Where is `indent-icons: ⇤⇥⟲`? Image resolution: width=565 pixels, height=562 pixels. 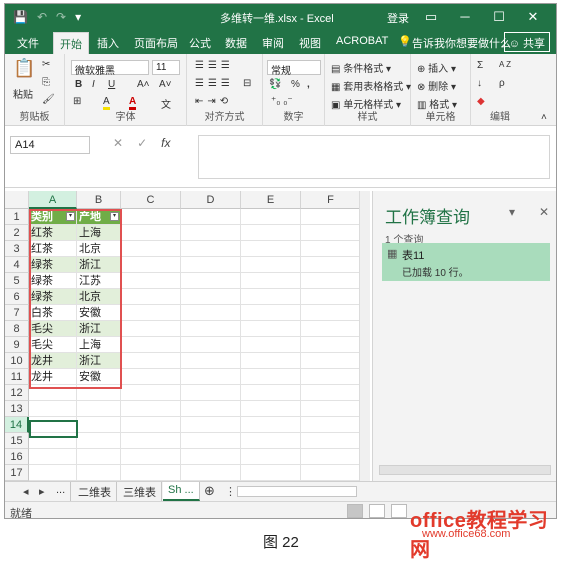 indent-icons: ⇤⇥⟲ is located at coordinates (213, 101).